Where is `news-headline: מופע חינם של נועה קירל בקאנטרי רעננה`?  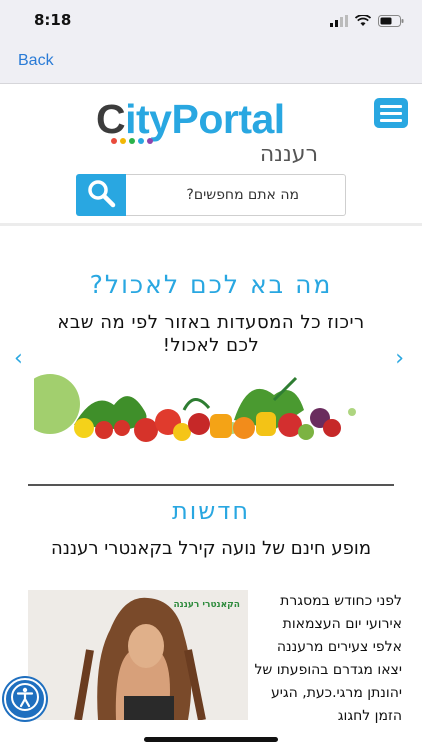
news-headline: מופע חינם של נועה קירל בקאנטרי רעננה is located at coordinates (211, 549).